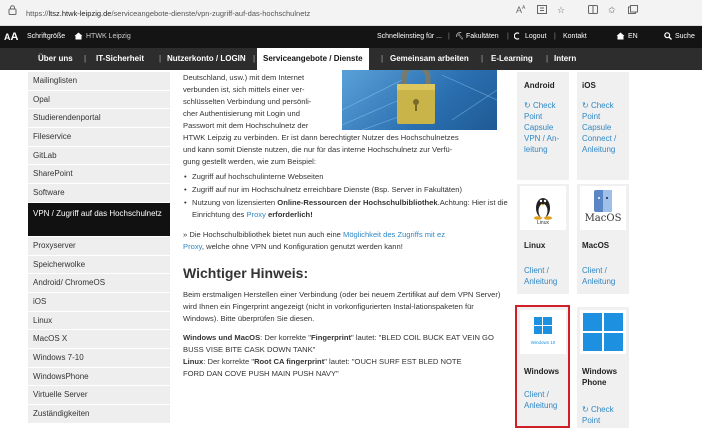 The image size is (702, 428). Describe the element at coordinates (206, 59) in the screenshot. I see `nav-user-account: Nutzerkonto / LOGIN` at that location.